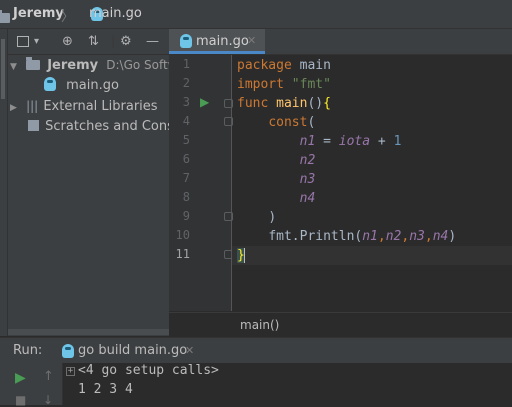 This screenshot has width=512, height=407. Describe the element at coordinates (256, 350) in the screenshot. I see `run-panel-header: Run: go build main.go ✕` at that location.